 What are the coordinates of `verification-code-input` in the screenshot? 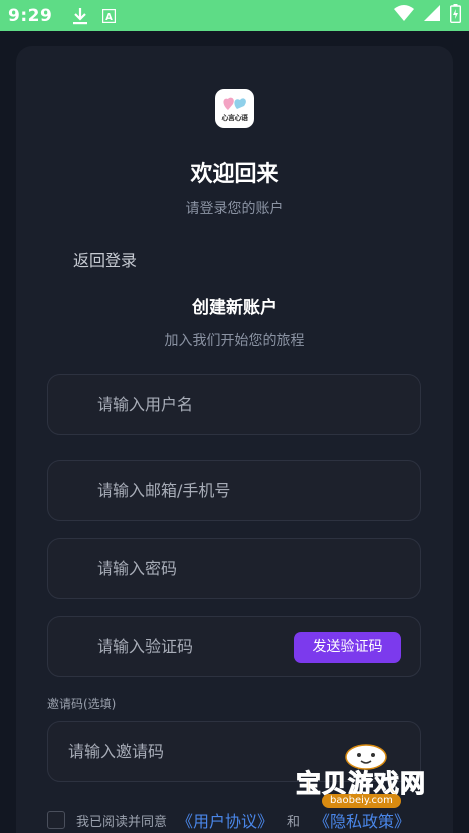 It's located at (212, 646).